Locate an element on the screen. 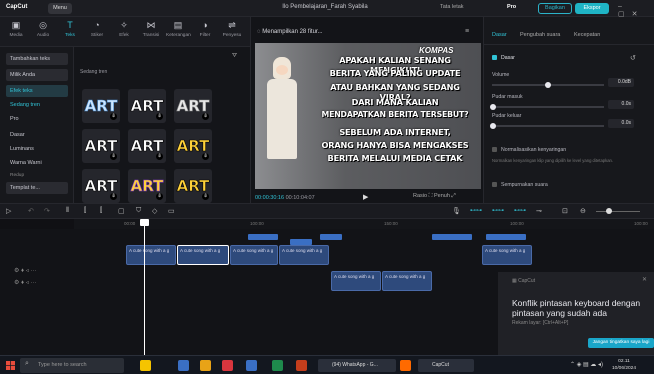  auto-snap-icon: ⊷⊶ is located at coordinates (498, 210).